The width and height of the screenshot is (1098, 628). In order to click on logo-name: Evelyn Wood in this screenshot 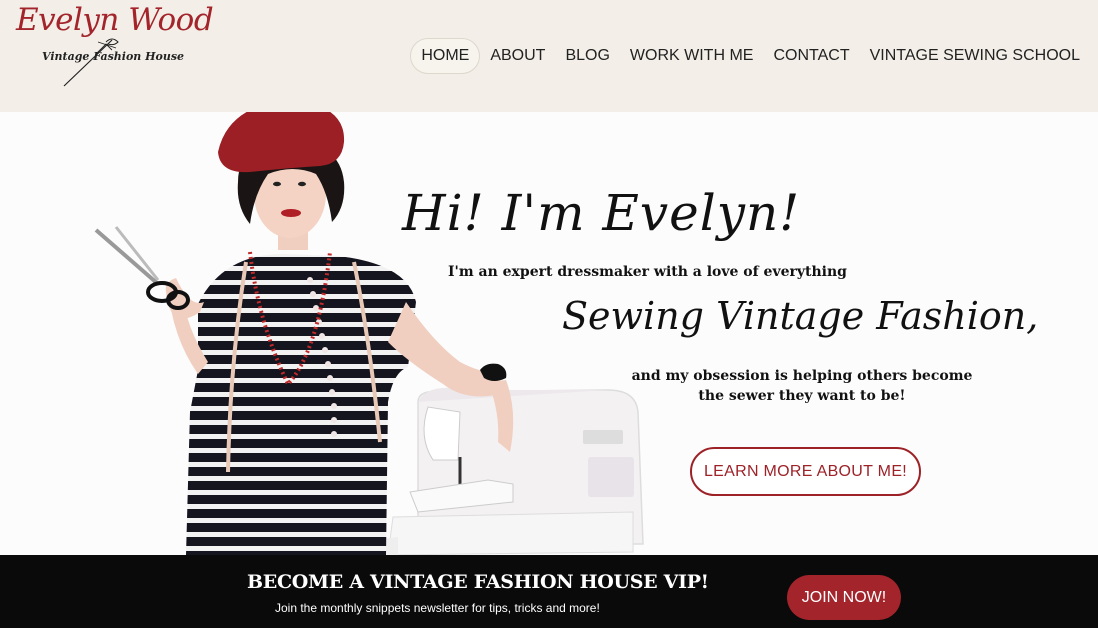, I will do `click(115, 20)`.